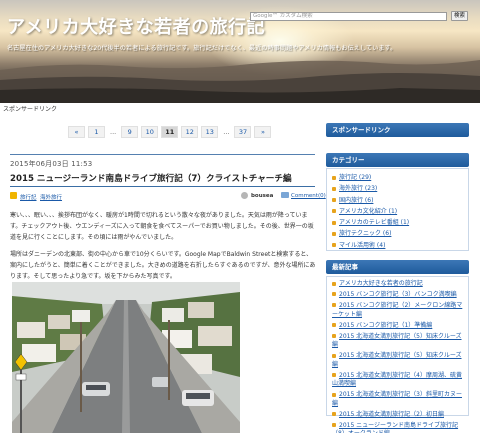  Describe the element at coordinates (168, 197) in the screenshot. I see `post-meta: 旅行記 海外旅行 bousea Comment(0)` at that location.